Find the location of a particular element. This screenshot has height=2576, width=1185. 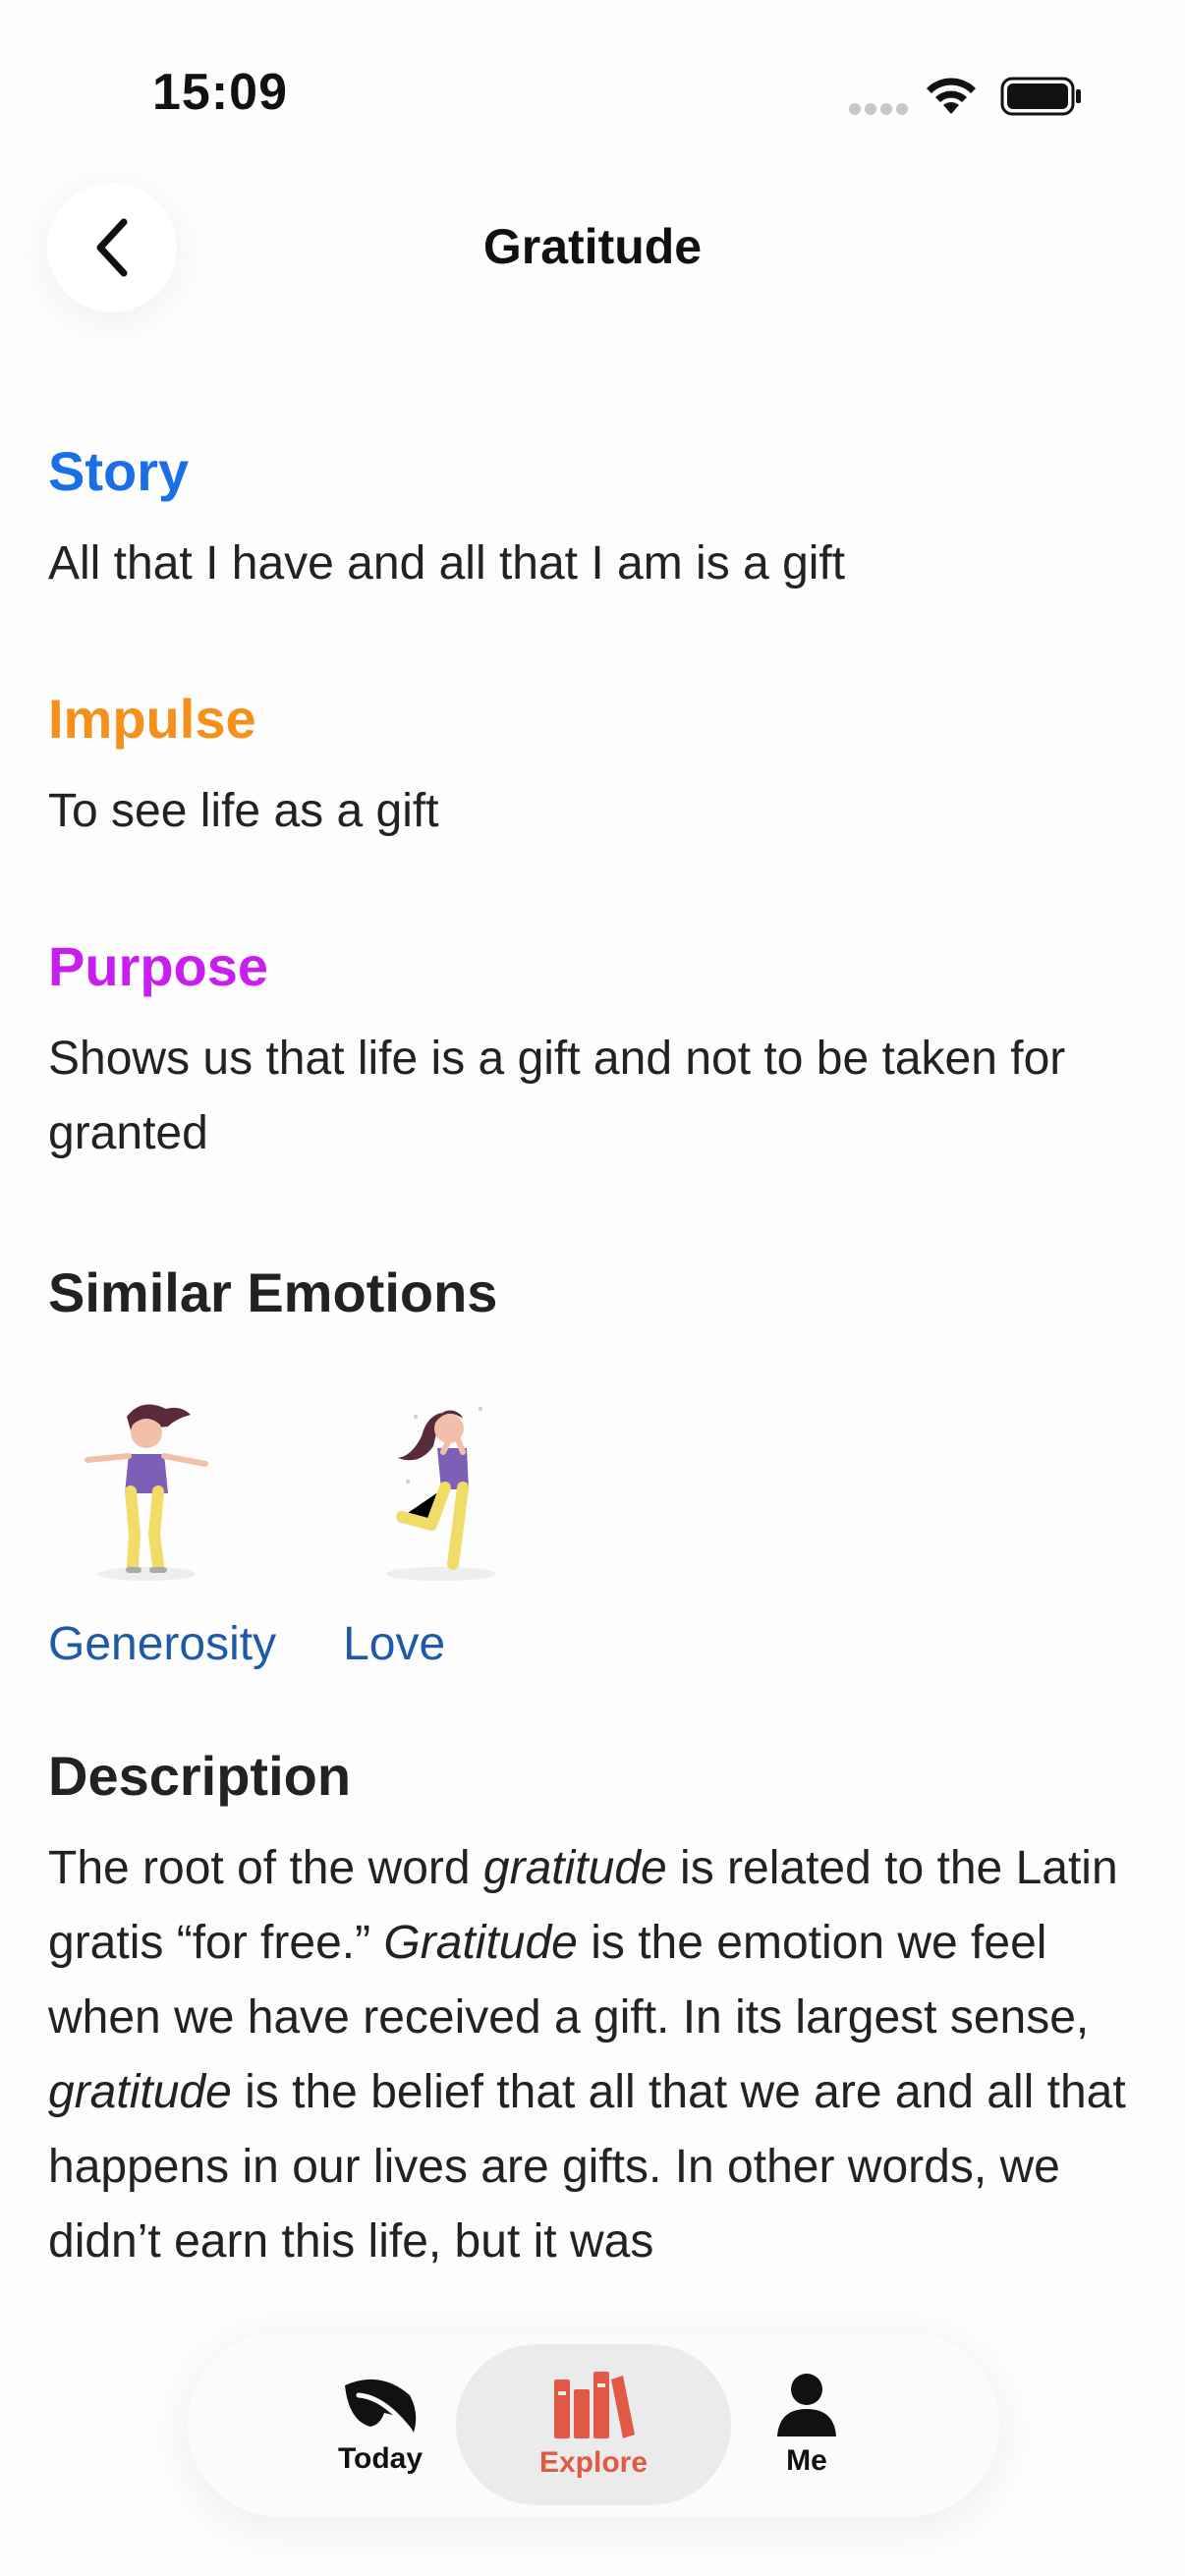

person-icon is located at coordinates (807, 2405).